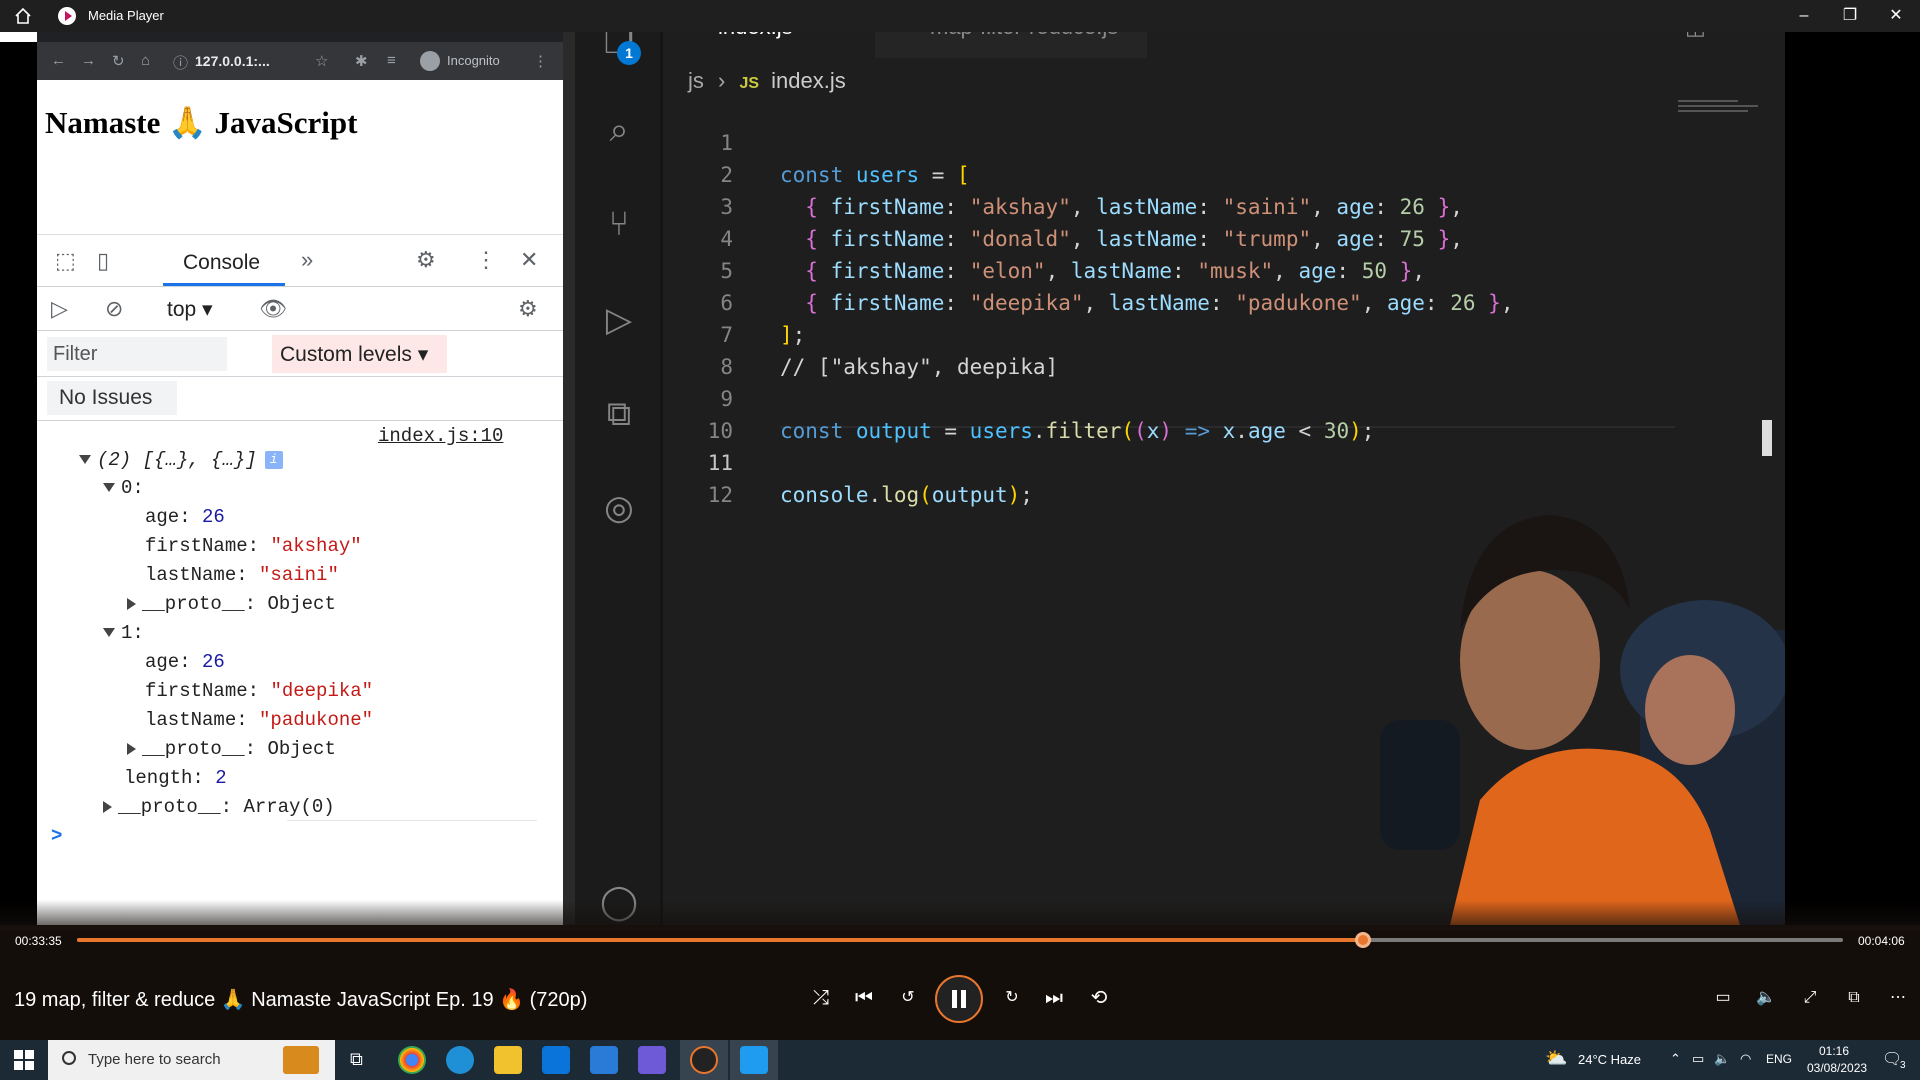  Describe the element at coordinates (123, 633) in the screenshot. I see `item-1-row: 1:` at that location.